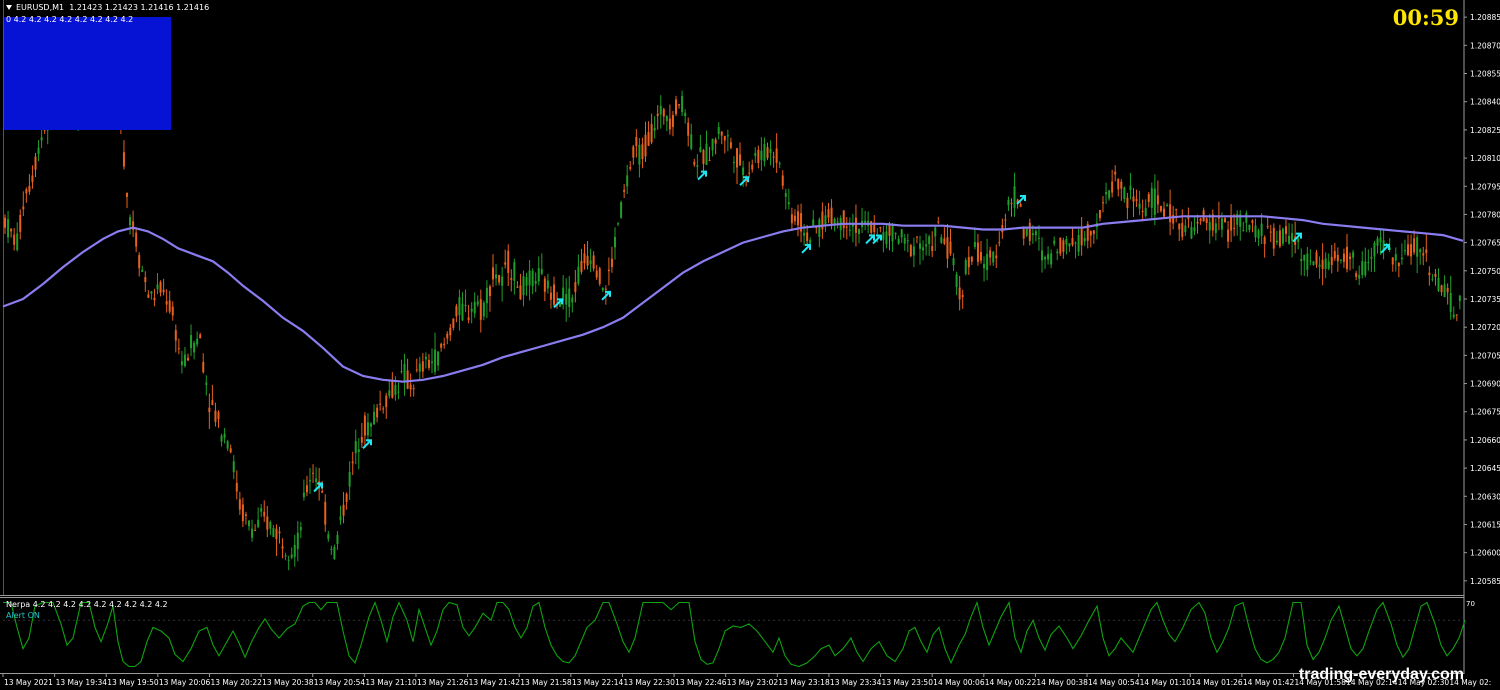 Image resolution: width=1500 pixels, height=690 pixels. What do you see at coordinates (1166, 682) in the screenshot?
I see `time-tick-label: 14 May 01:10` at bounding box center [1166, 682].